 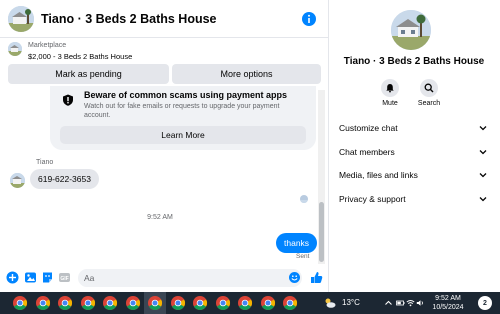 What do you see at coordinates (304, 199) in the screenshot?
I see `seen-indicator-avatar` at bounding box center [304, 199].